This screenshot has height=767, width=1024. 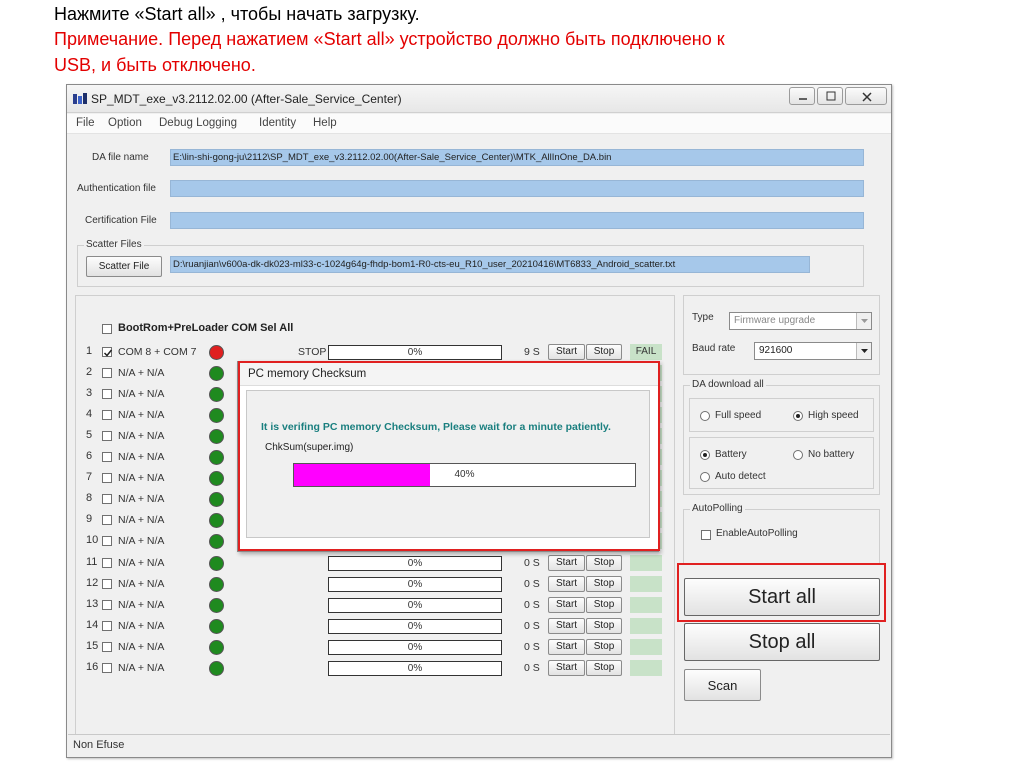 What do you see at coordinates (717, 508) in the screenshot?
I see `autopolling-caption: AutoPolling` at bounding box center [717, 508].